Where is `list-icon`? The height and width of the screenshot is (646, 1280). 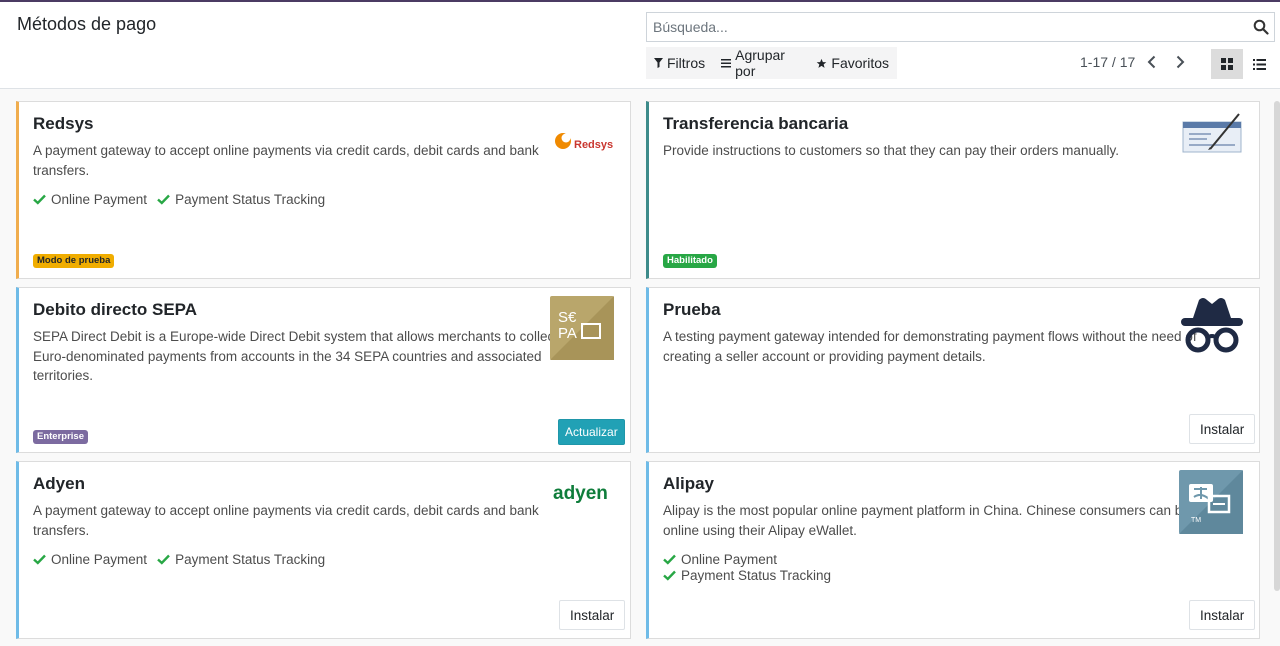
list-icon is located at coordinates (1259, 64).